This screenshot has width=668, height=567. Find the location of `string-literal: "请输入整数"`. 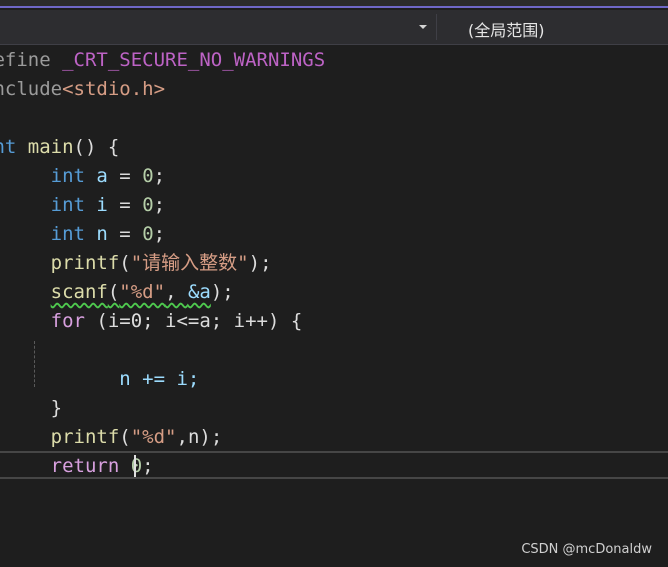

string-literal: "请输入整数" is located at coordinates (189, 263).